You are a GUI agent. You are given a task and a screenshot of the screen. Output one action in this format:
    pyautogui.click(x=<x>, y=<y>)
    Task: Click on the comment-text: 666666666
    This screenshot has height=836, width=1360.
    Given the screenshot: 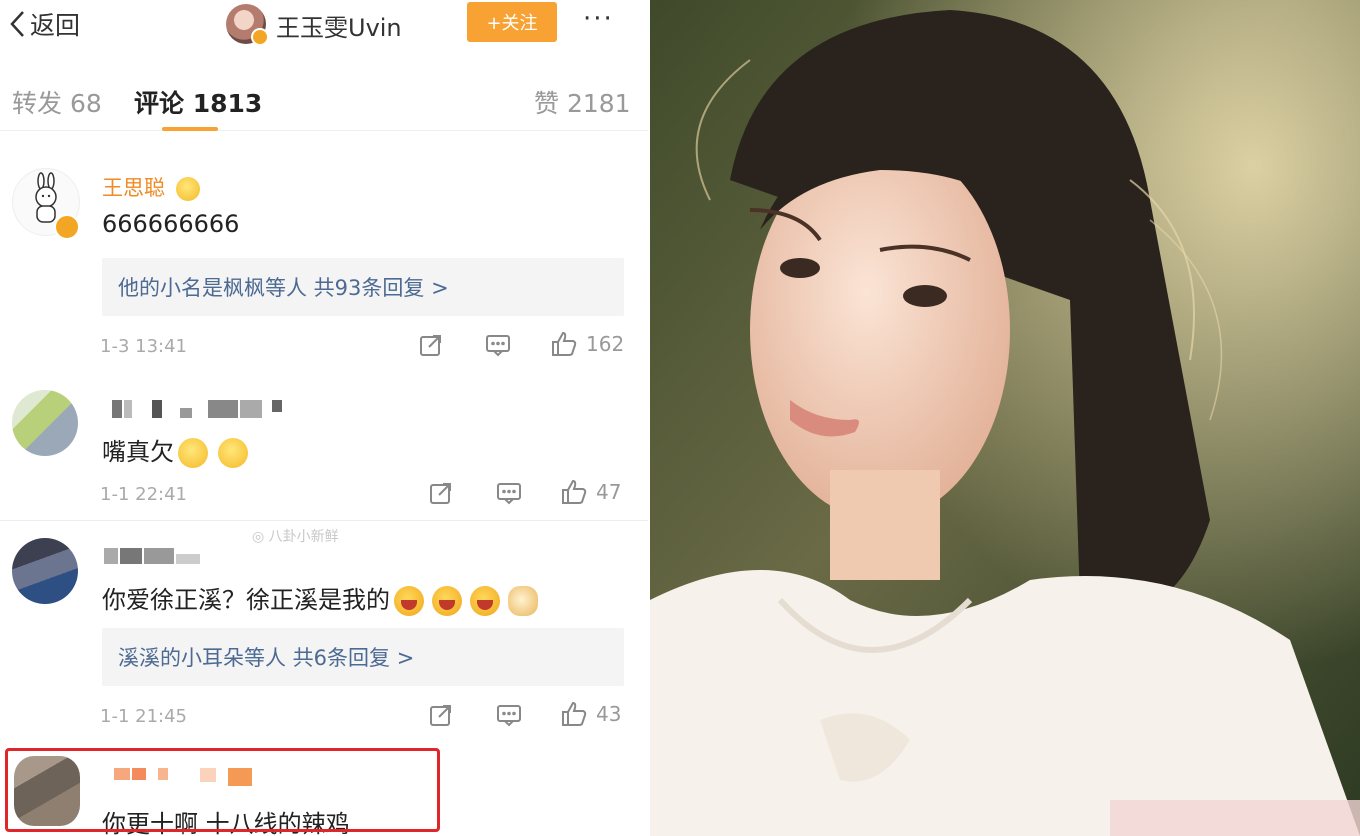 What is the action you would take?
    pyautogui.click(x=171, y=224)
    